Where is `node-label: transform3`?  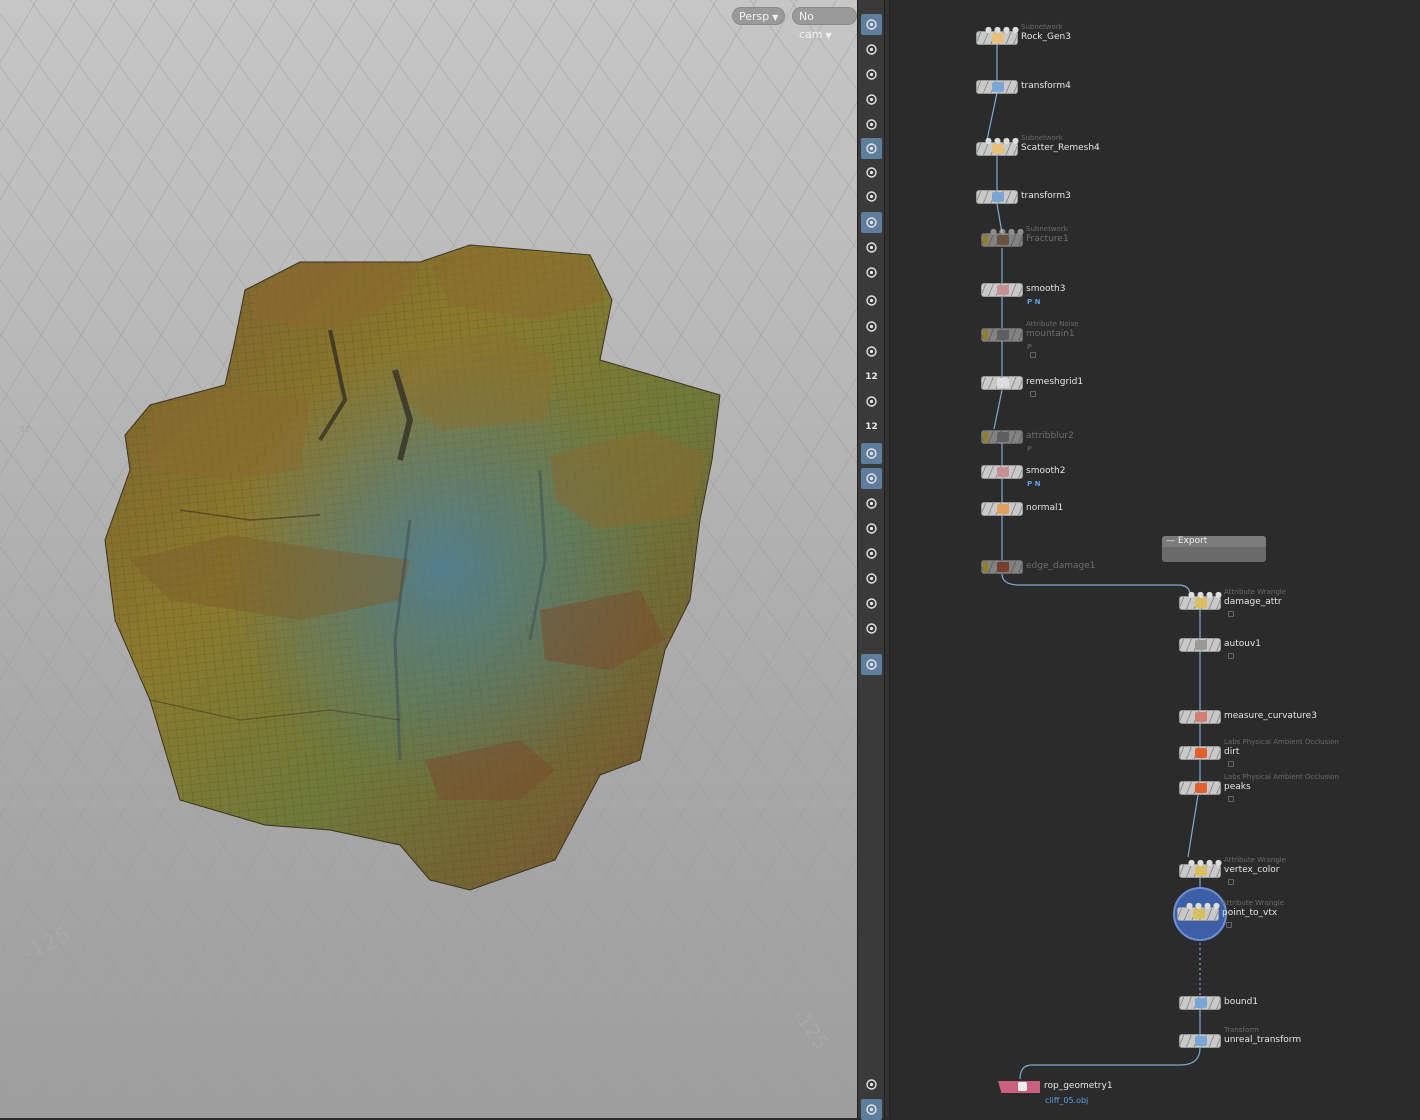 node-label: transform3 is located at coordinates (1046, 196).